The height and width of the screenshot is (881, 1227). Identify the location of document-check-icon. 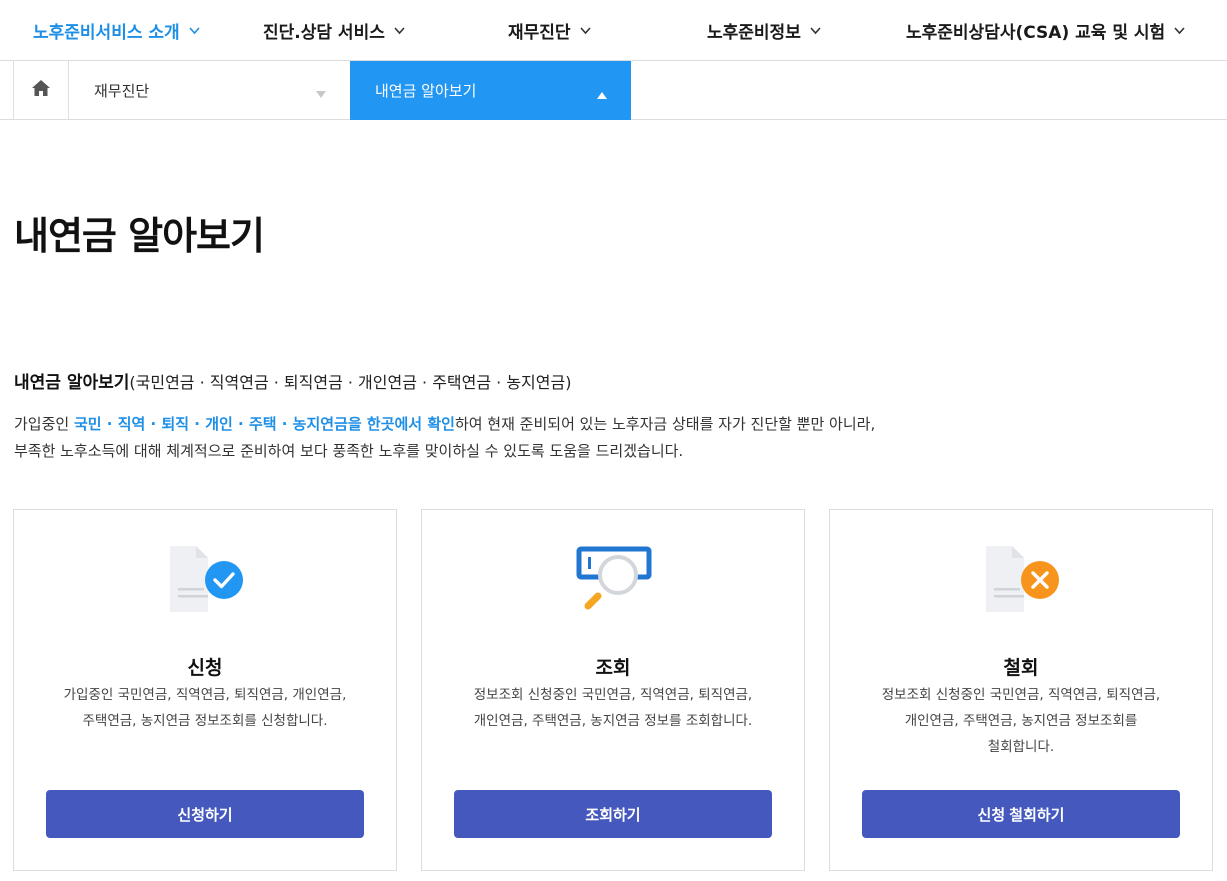
(206, 577).